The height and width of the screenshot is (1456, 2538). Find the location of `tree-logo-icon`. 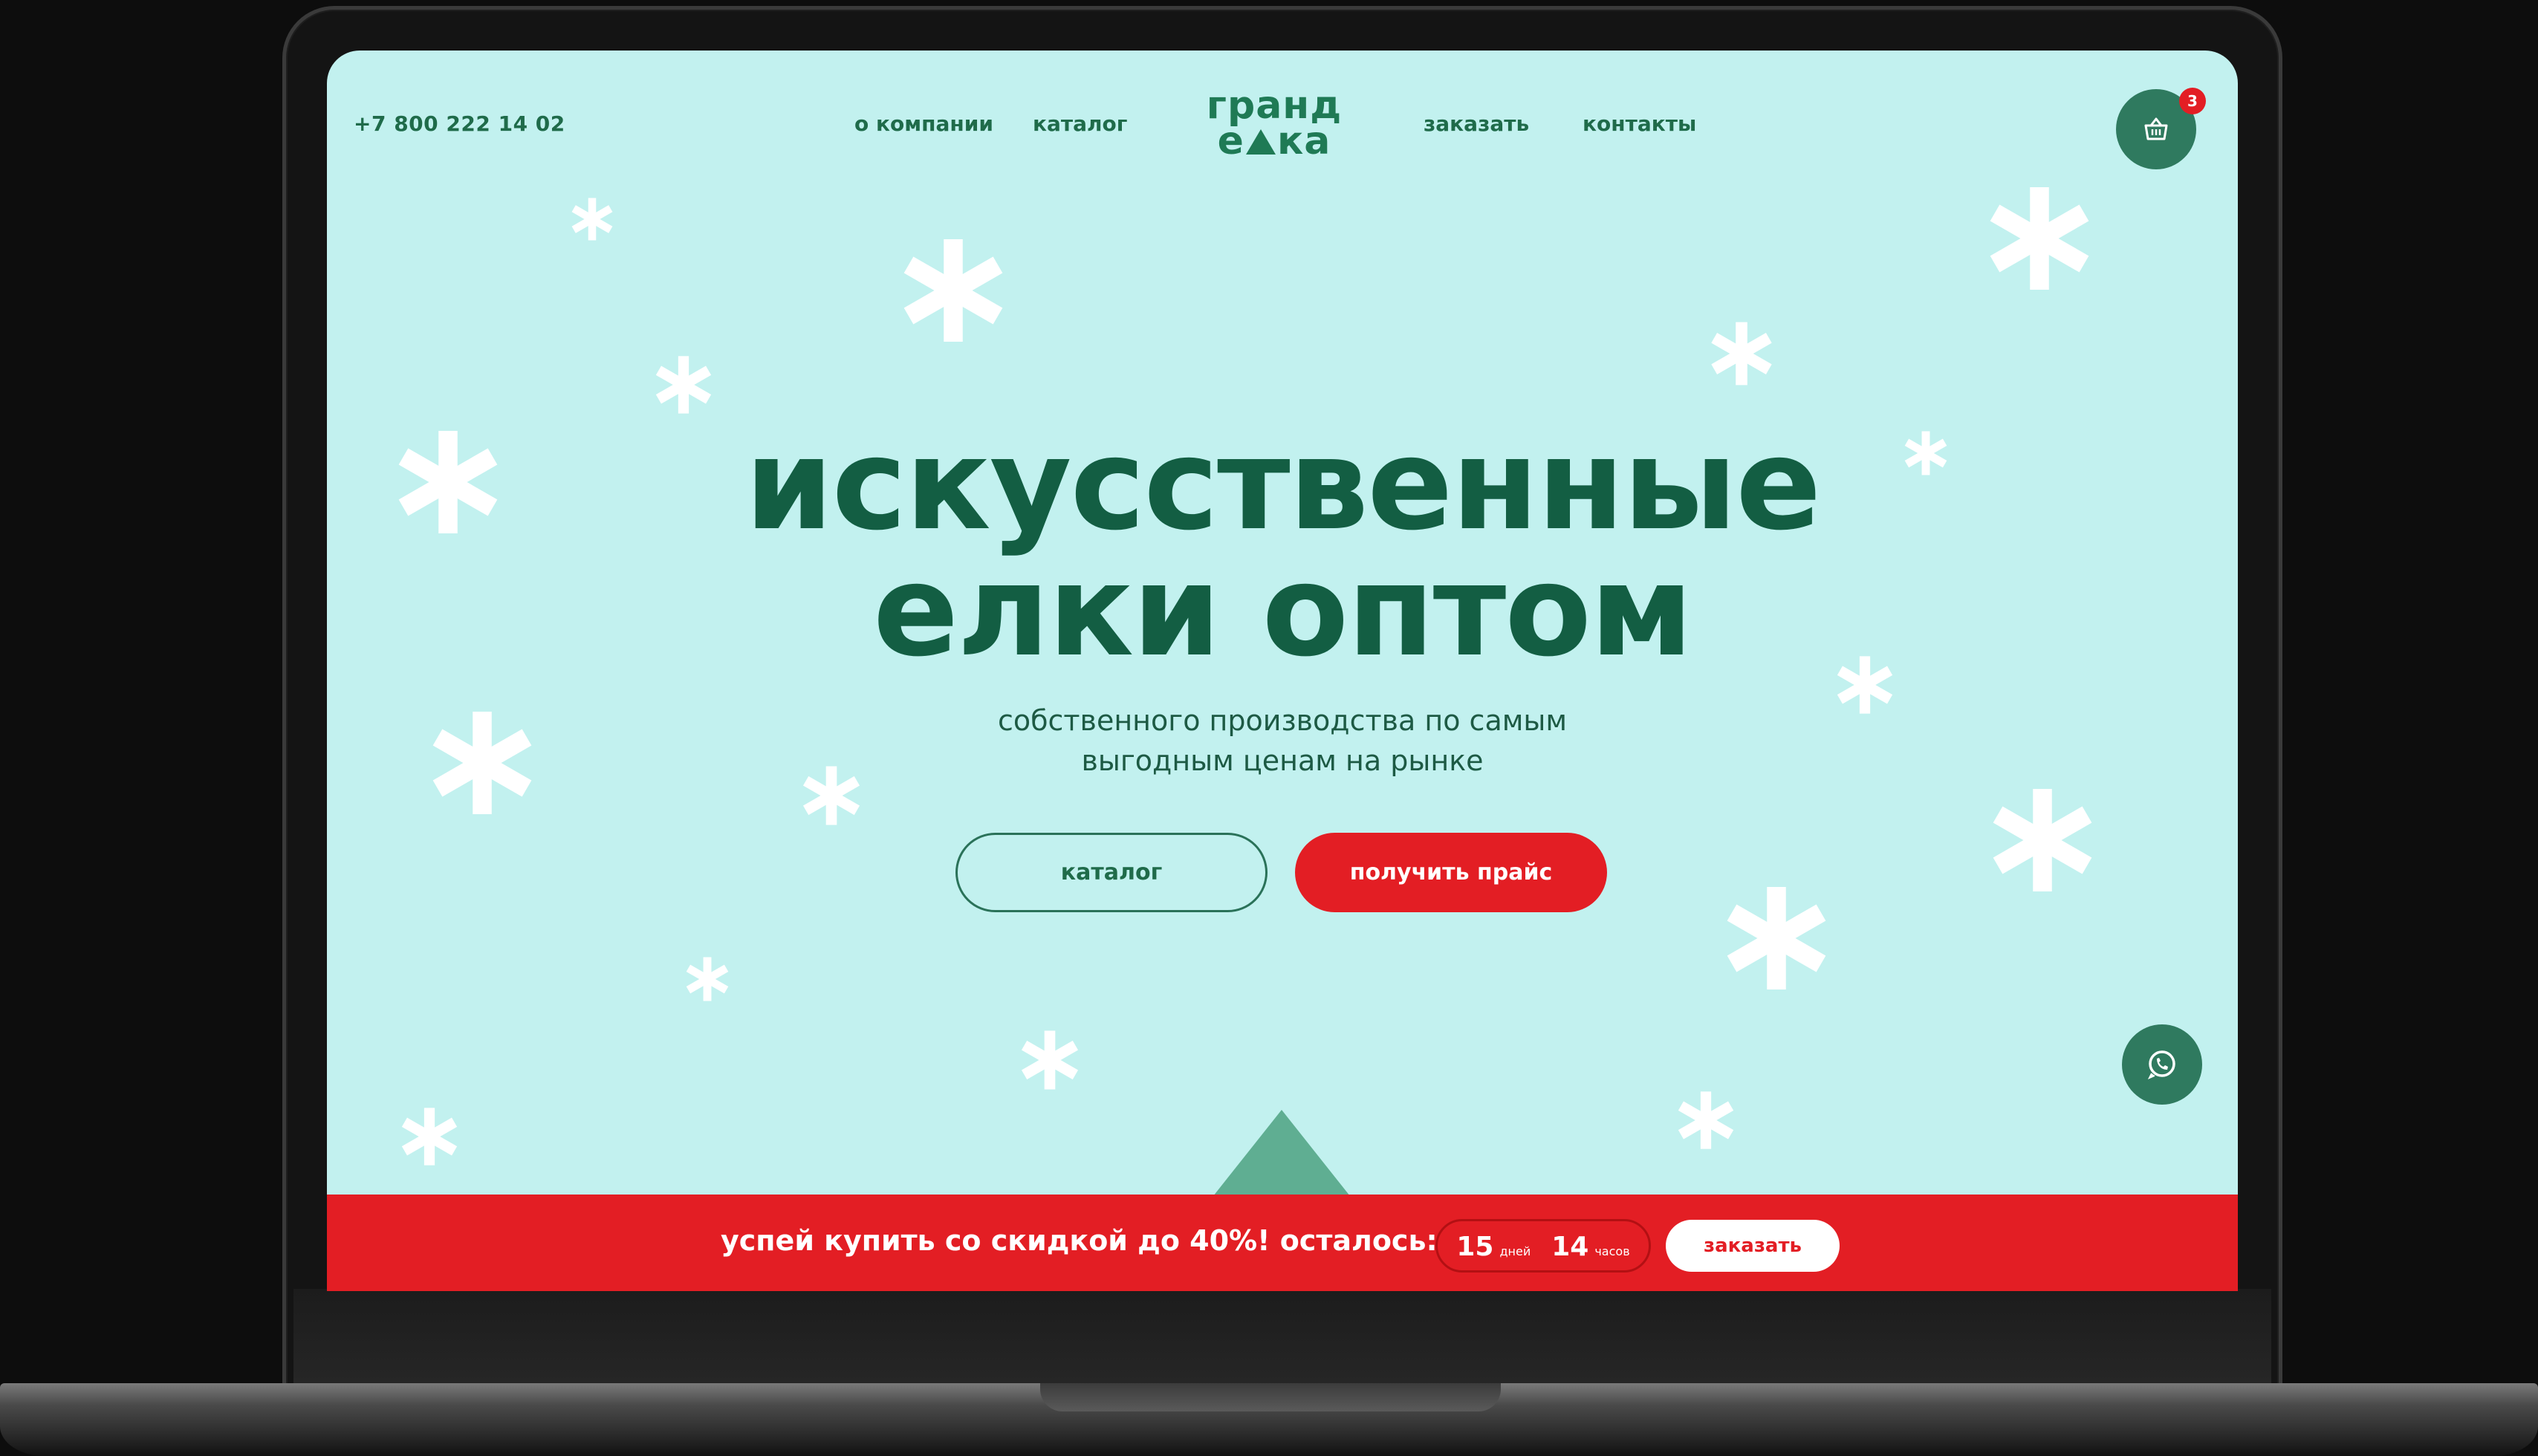

tree-logo-icon is located at coordinates (1260, 142).